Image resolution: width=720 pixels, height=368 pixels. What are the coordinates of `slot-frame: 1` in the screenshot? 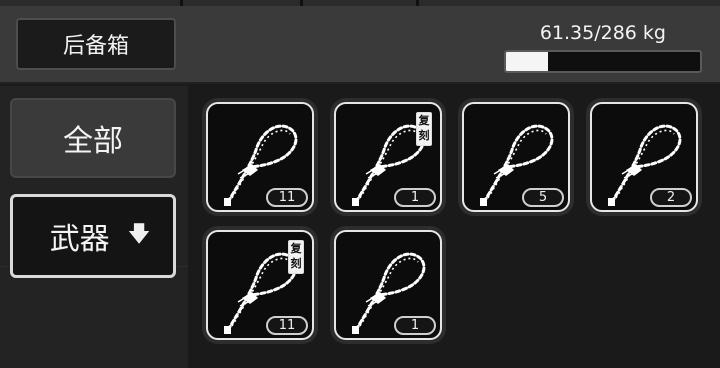 It's located at (388, 285).